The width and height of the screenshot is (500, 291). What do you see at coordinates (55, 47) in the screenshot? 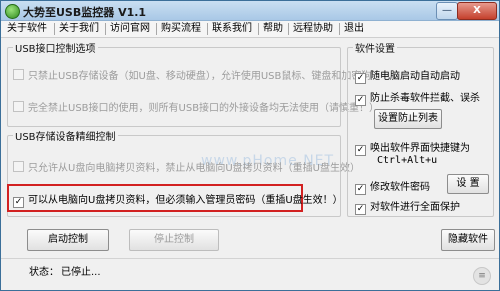
I see `usb-control-title: USB接口控制选项` at bounding box center [55, 47].